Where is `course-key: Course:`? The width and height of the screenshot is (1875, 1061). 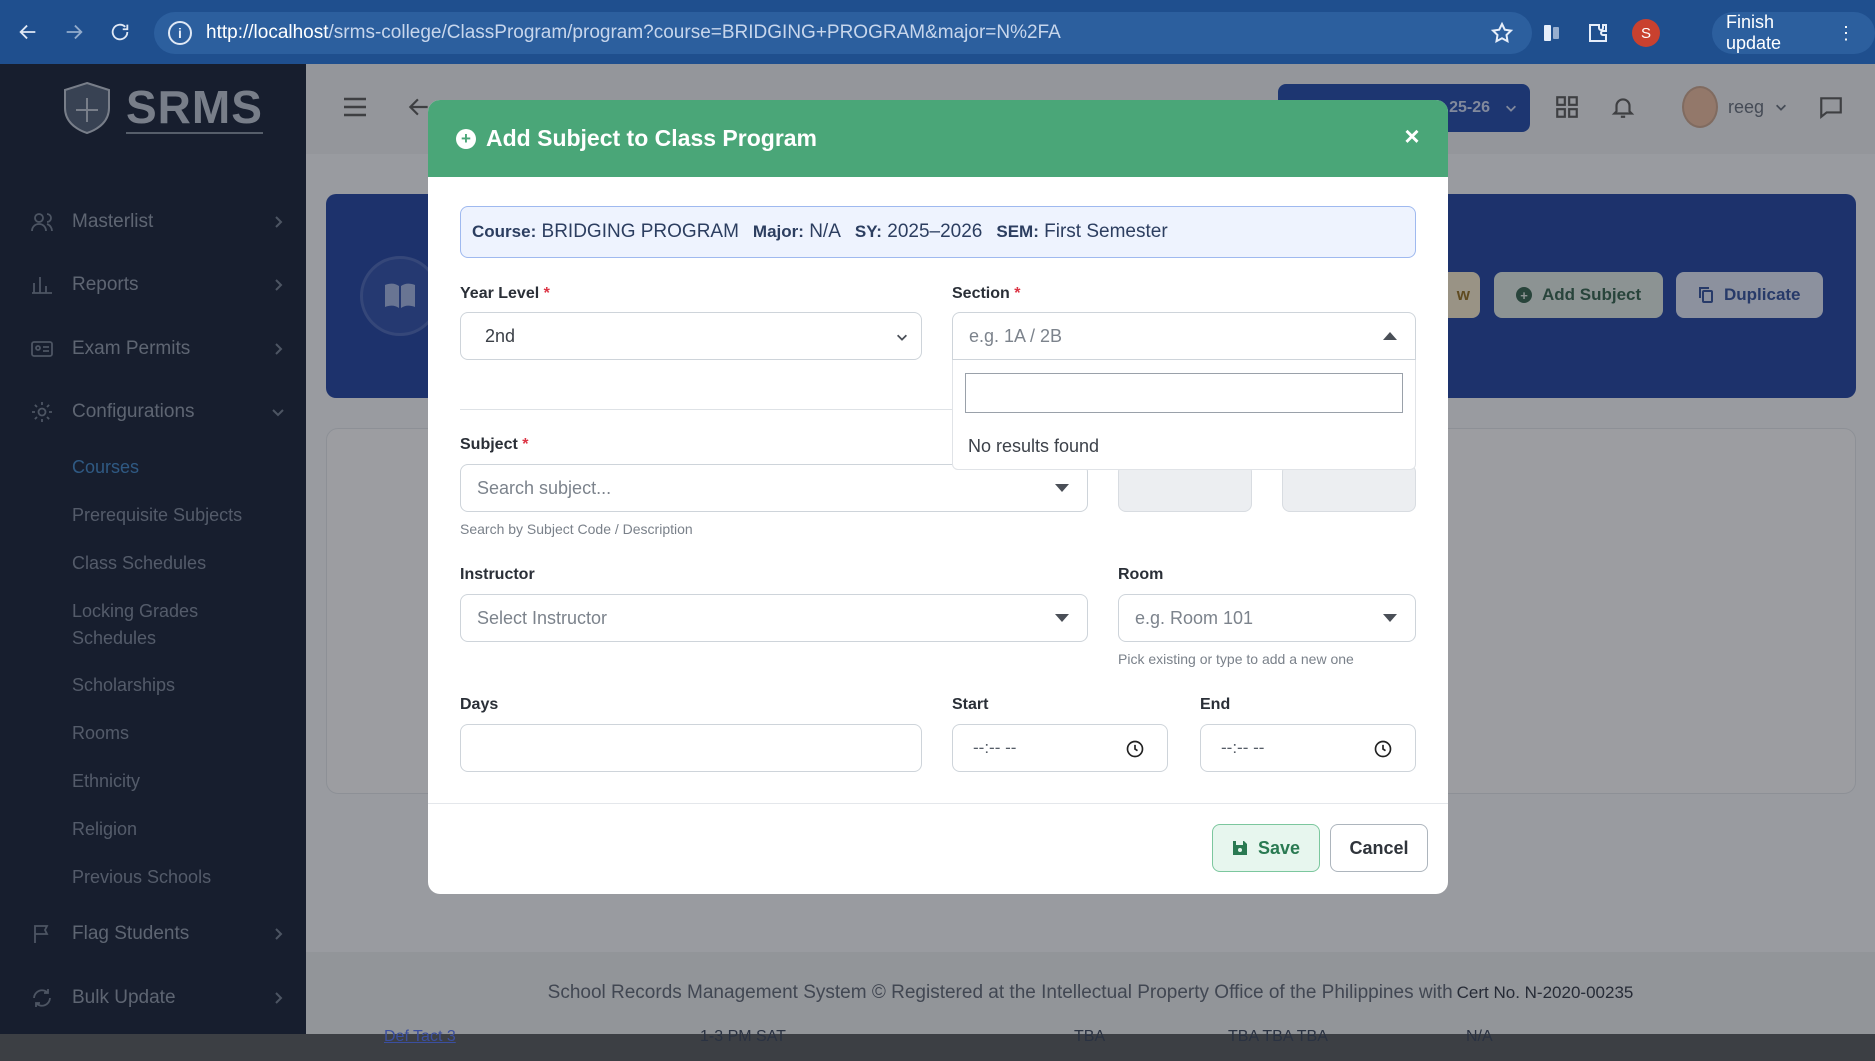
course-key: Course: is located at coordinates (504, 231).